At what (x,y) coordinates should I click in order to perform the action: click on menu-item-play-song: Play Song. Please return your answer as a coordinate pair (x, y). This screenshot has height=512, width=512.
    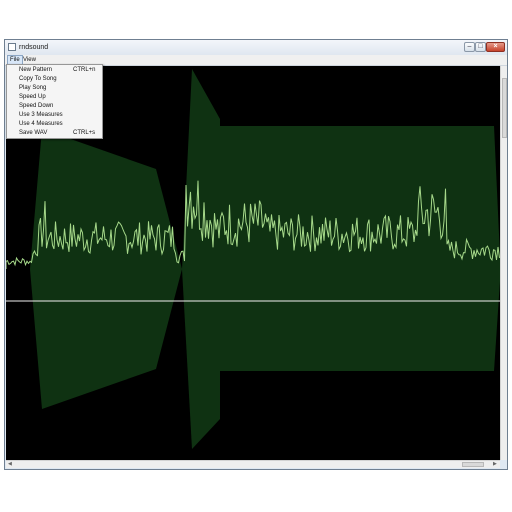
    Looking at the image, I should click on (54, 88).